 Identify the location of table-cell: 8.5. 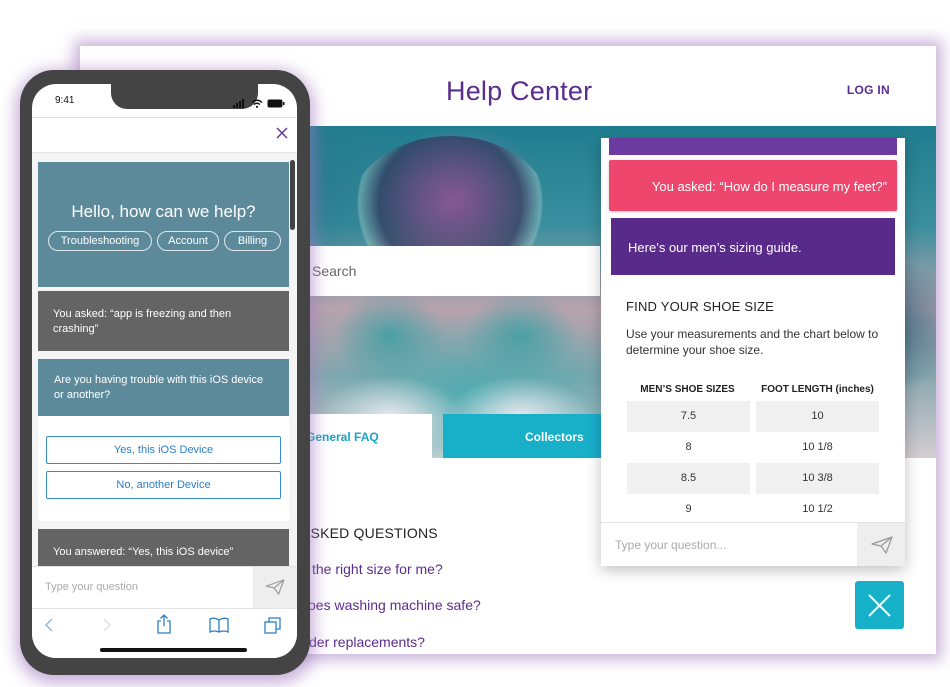
(688, 478).